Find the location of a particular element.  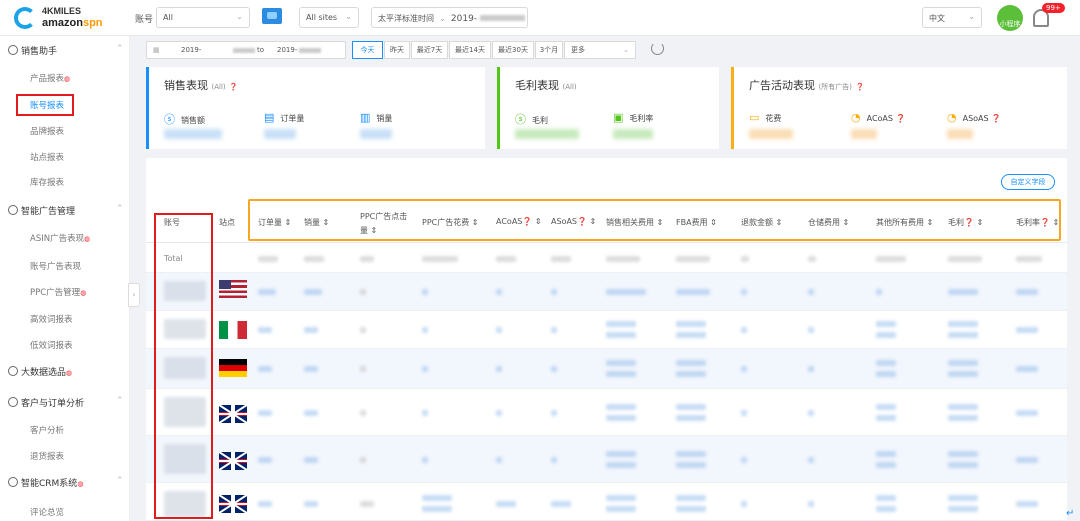

sidebar-item-site-report: 站点报表 is located at coordinates (47, 157).